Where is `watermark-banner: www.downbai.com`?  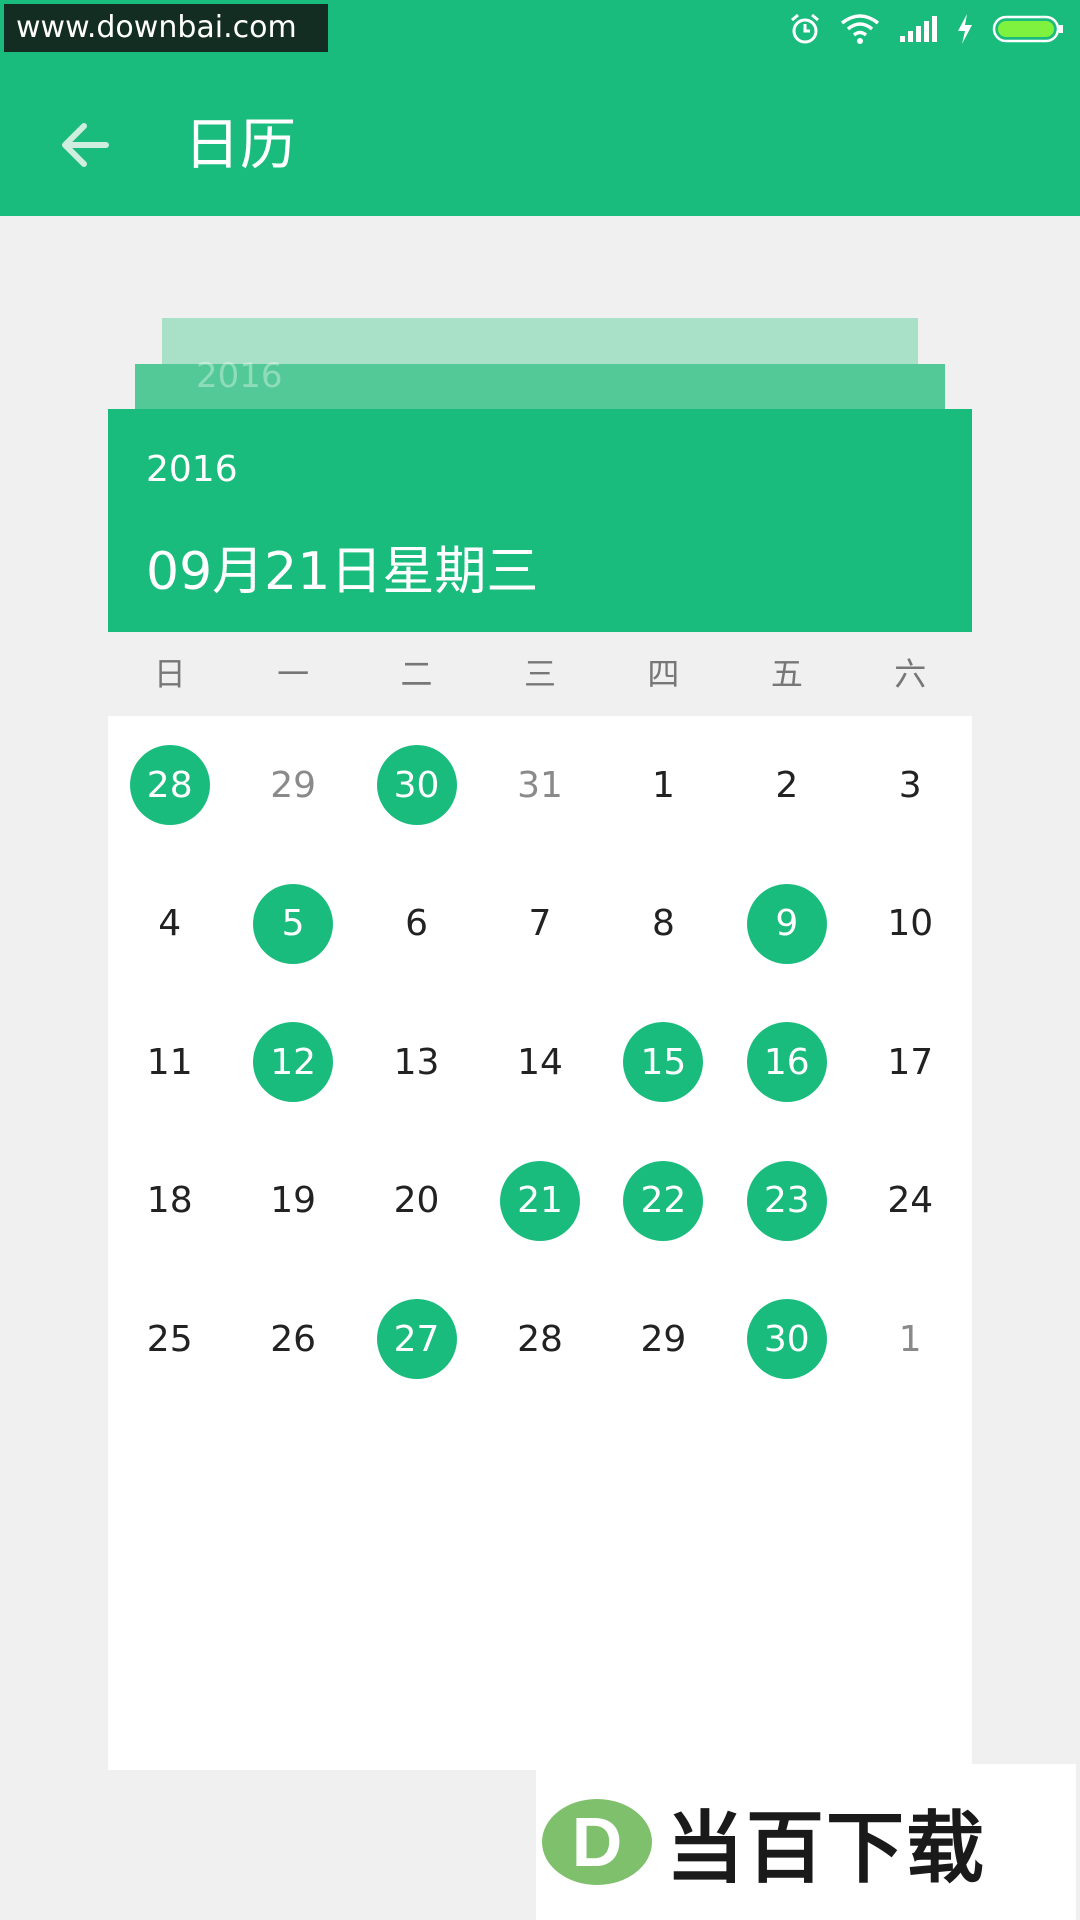 watermark-banner: www.downbai.com is located at coordinates (166, 28).